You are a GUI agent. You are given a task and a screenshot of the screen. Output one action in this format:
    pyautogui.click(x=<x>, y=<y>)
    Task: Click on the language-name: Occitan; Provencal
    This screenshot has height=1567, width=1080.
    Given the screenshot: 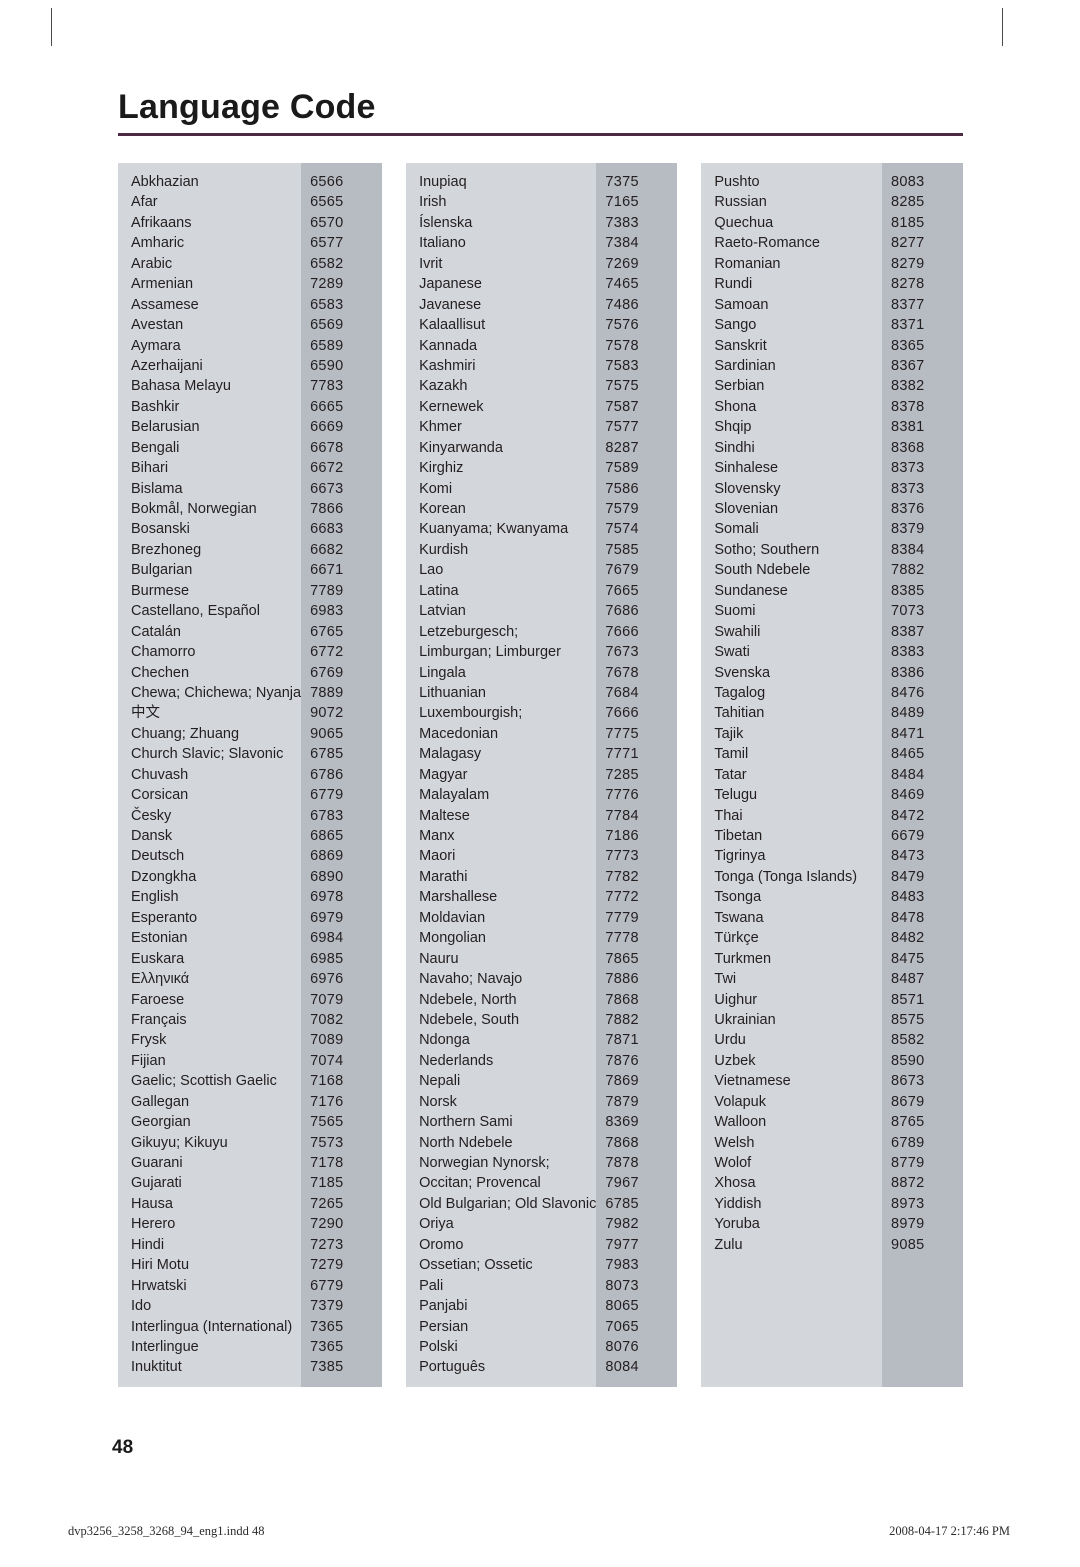 What is the action you would take?
    pyautogui.click(x=480, y=1183)
    